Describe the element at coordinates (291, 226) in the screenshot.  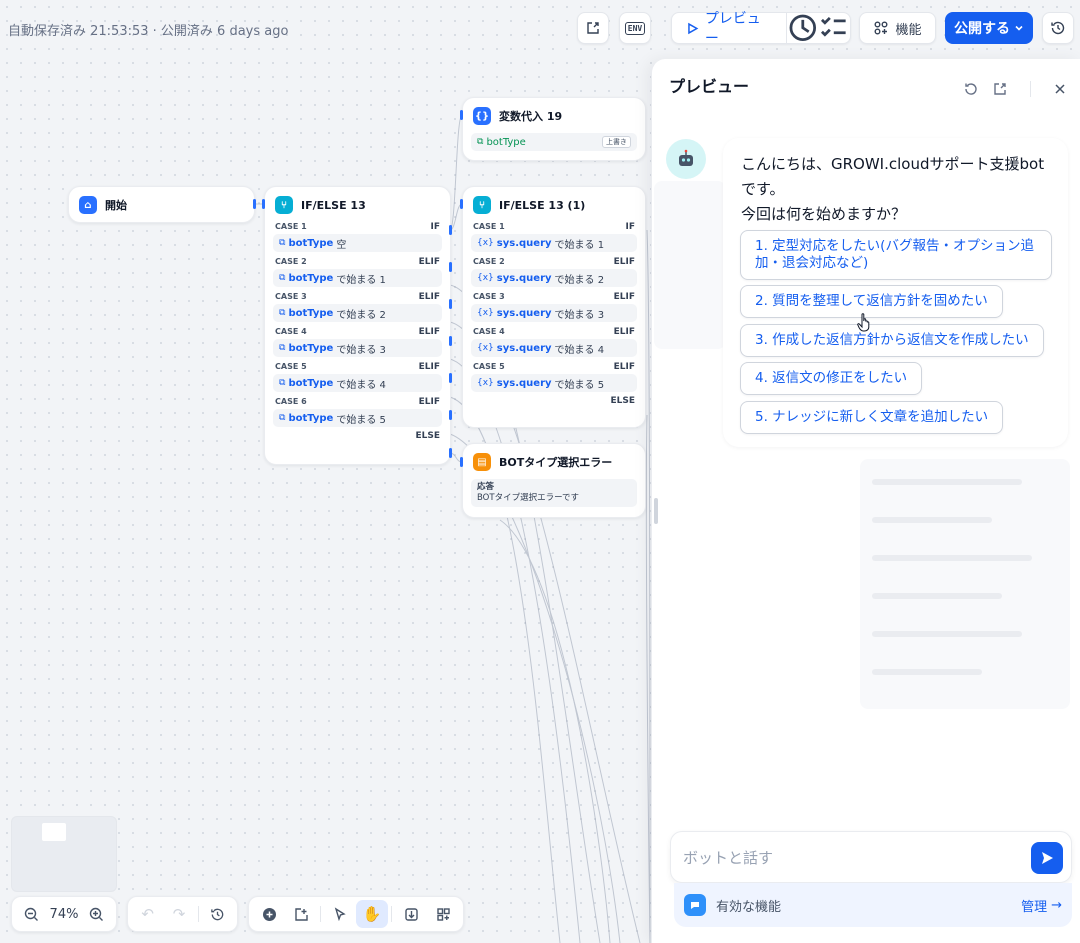
I see `case-label: CASE 1` at that location.